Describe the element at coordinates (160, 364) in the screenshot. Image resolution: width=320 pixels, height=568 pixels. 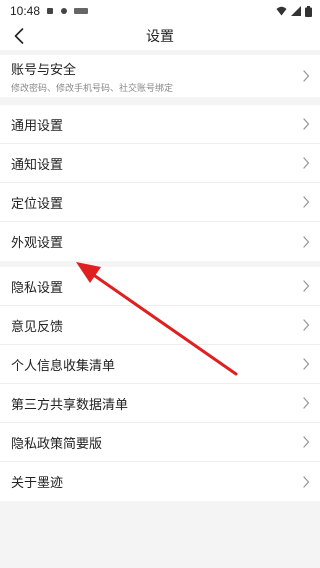
I see `row-personal-info-list: 个人信息收集清单` at that location.